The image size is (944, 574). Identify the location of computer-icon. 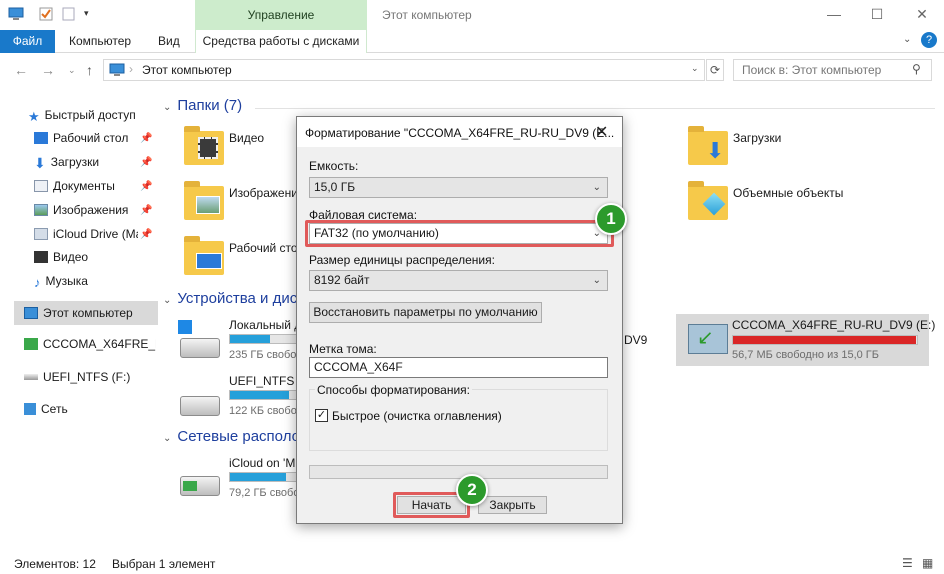
(117, 71).